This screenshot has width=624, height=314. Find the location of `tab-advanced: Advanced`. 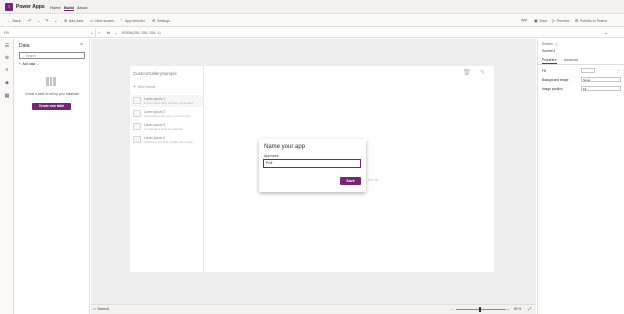

tab-advanced: Advanced is located at coordinates (571, 60).